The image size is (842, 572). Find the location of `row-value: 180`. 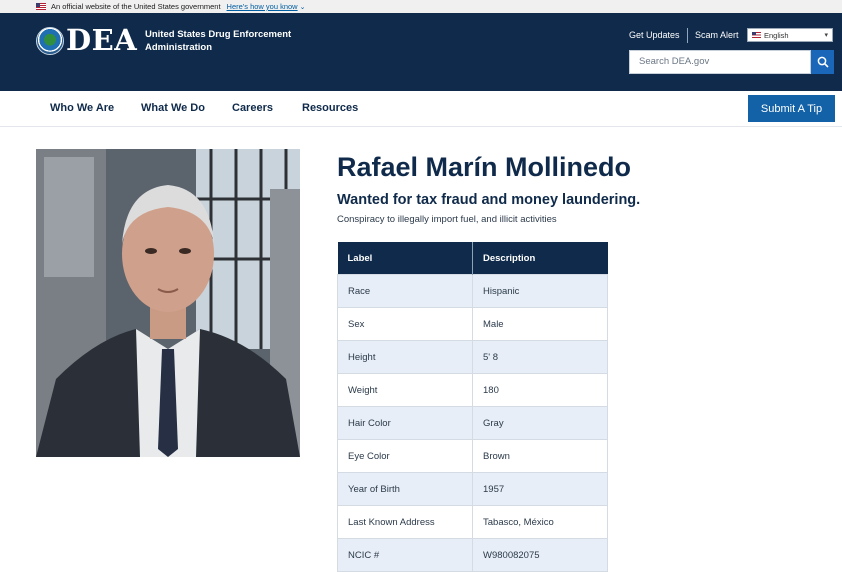

row-value: 180 is located at coordinates (540, 390).